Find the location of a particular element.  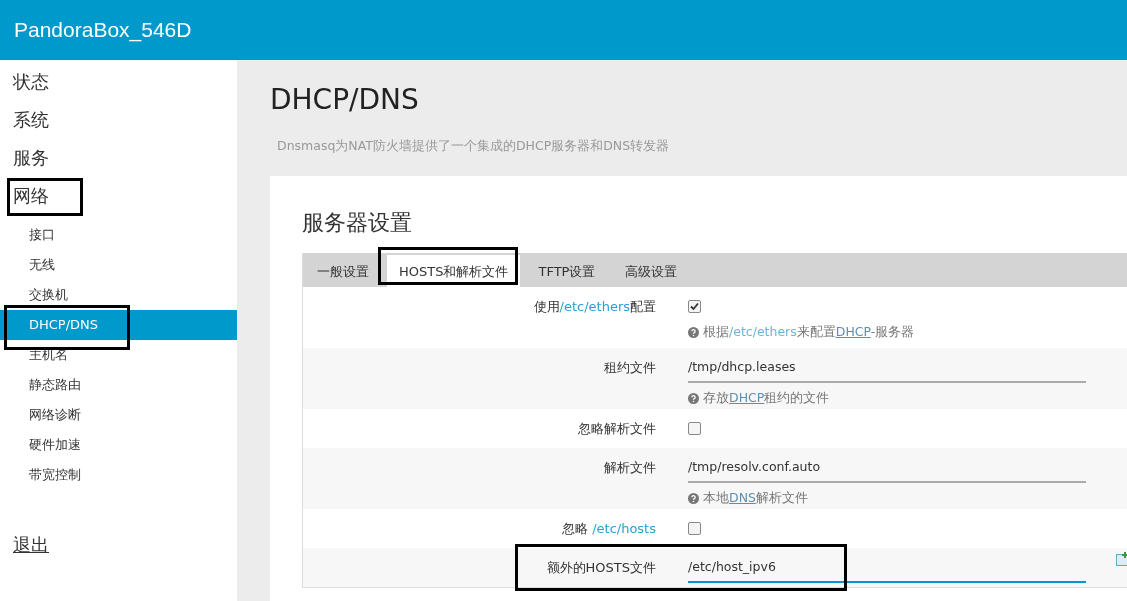

text-field: /tmp/dhcp.leases is located at coordinates (887, 370).